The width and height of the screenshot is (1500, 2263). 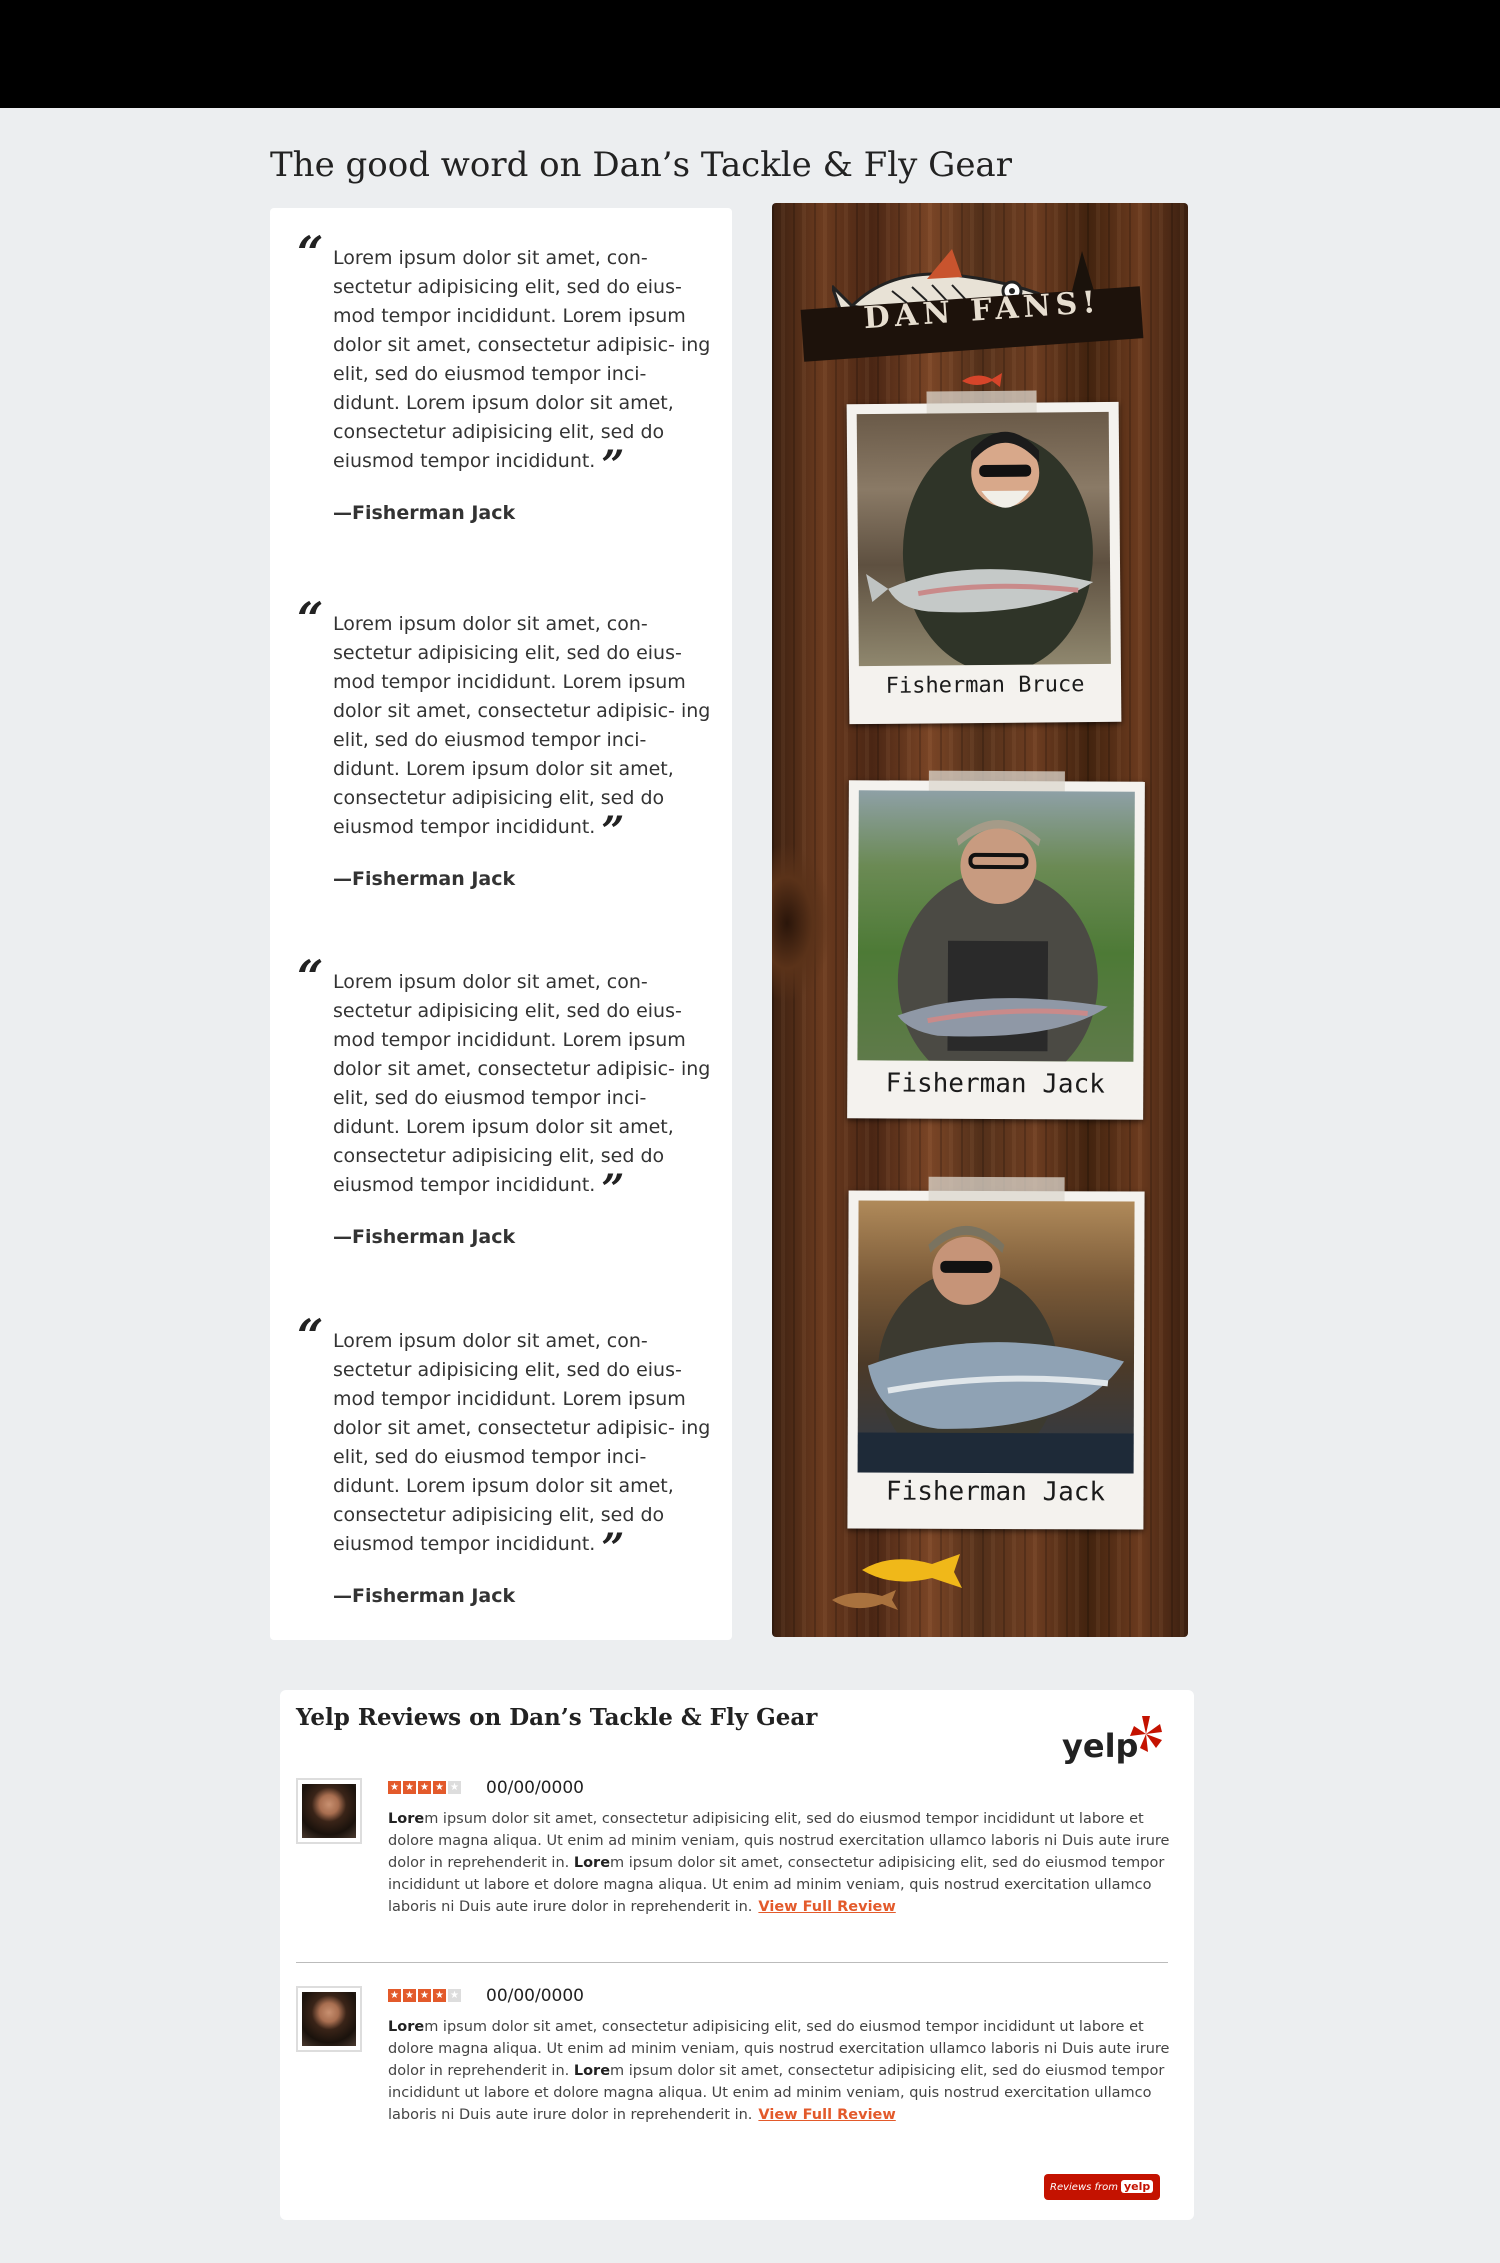 What do you see at coordinates (1137, 2186) in the screenshot?
I see `yelp-mini-logo: yelp` at bounding box center [1137, 2186].